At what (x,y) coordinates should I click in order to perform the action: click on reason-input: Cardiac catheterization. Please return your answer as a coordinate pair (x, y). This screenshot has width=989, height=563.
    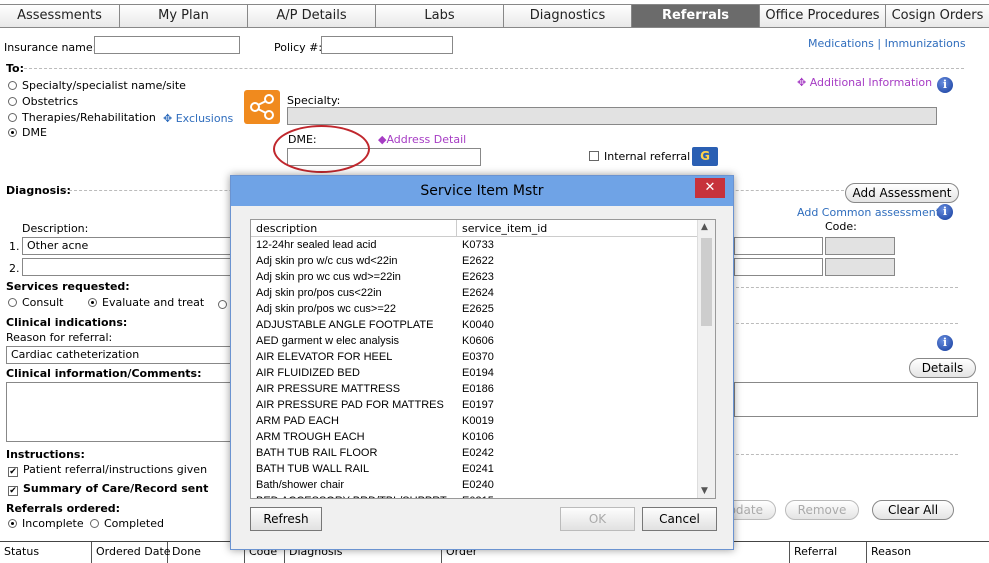
    Looking at the image, I should click on (120, 355).